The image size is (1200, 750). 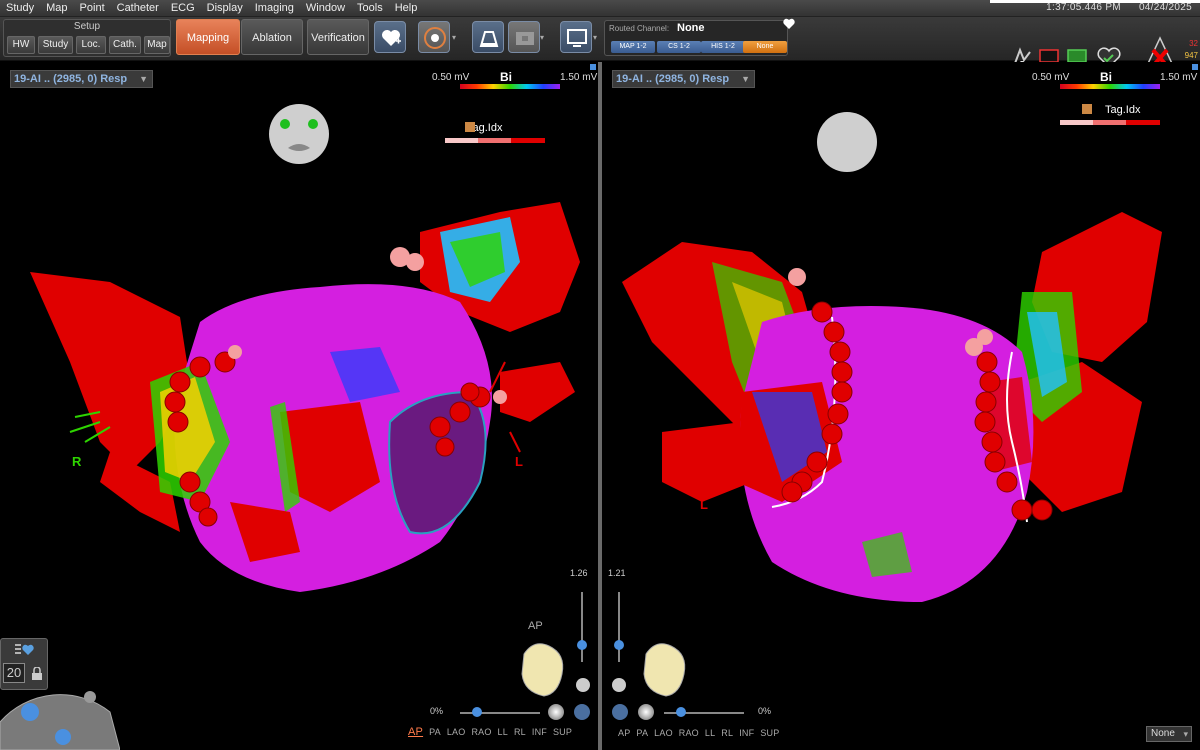 What do you see at coordinates (20, 8) in the screenshot?
I see `menu-study: Study` at bounding box center [20, 8].